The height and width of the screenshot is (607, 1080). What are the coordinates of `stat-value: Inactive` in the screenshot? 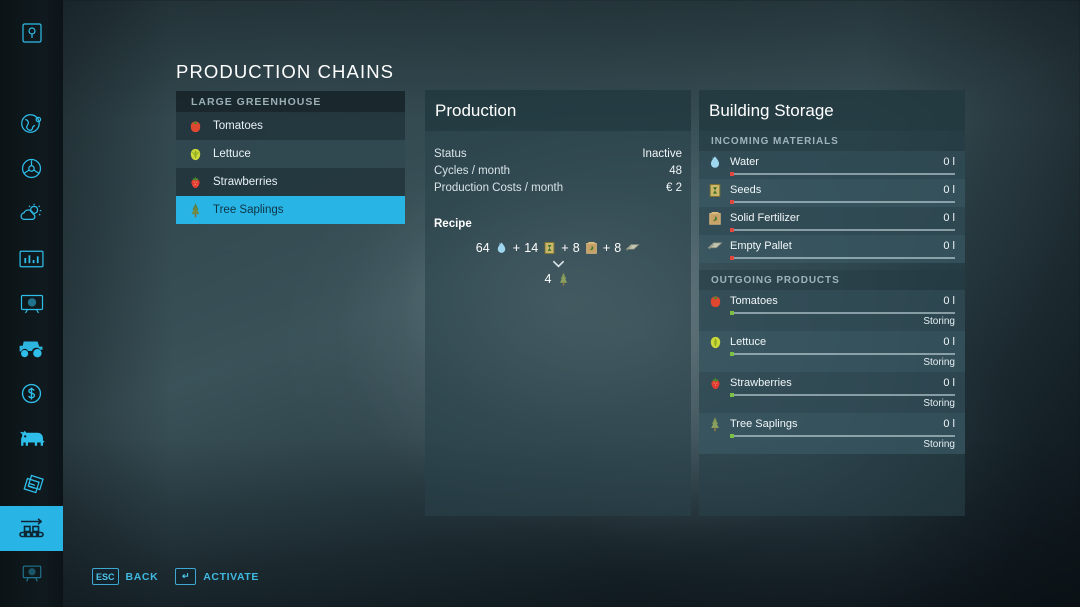 It's located at (662, 153).